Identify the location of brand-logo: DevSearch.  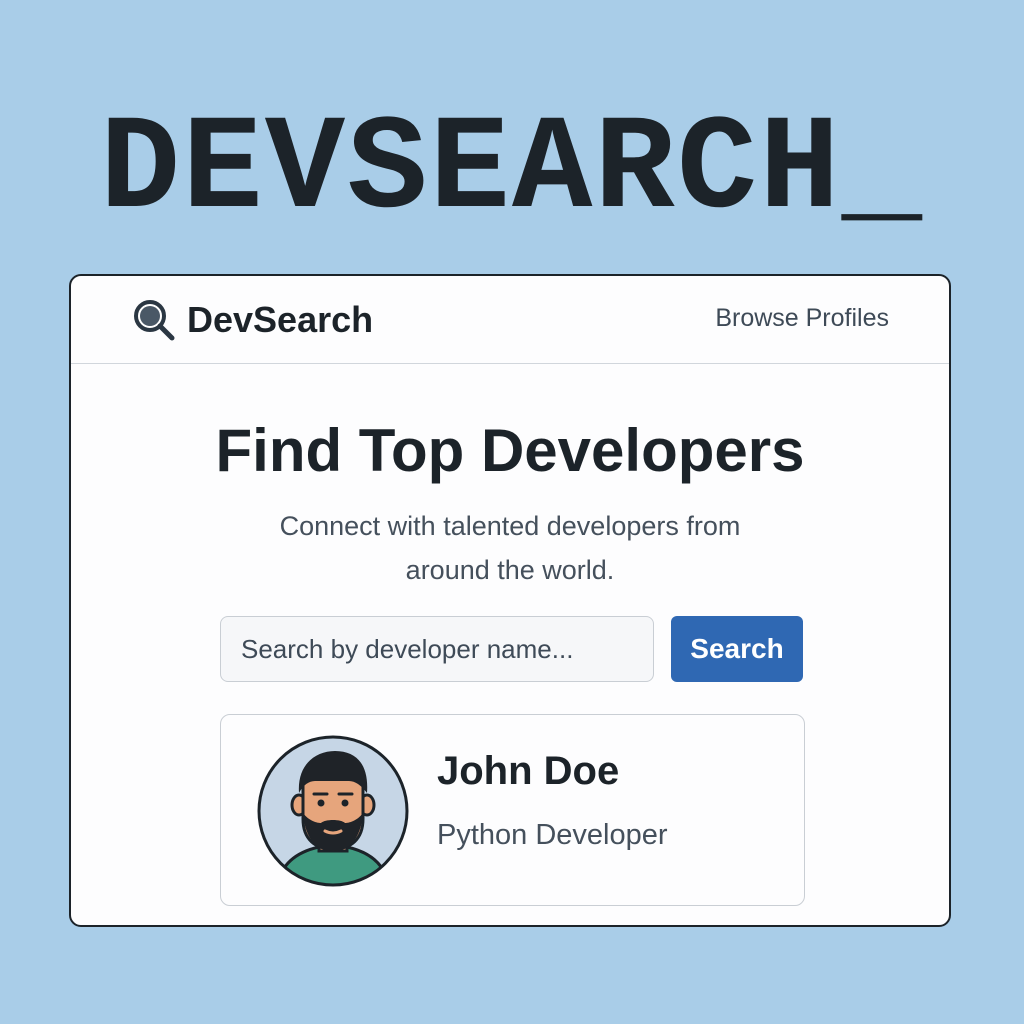
(252, 320).